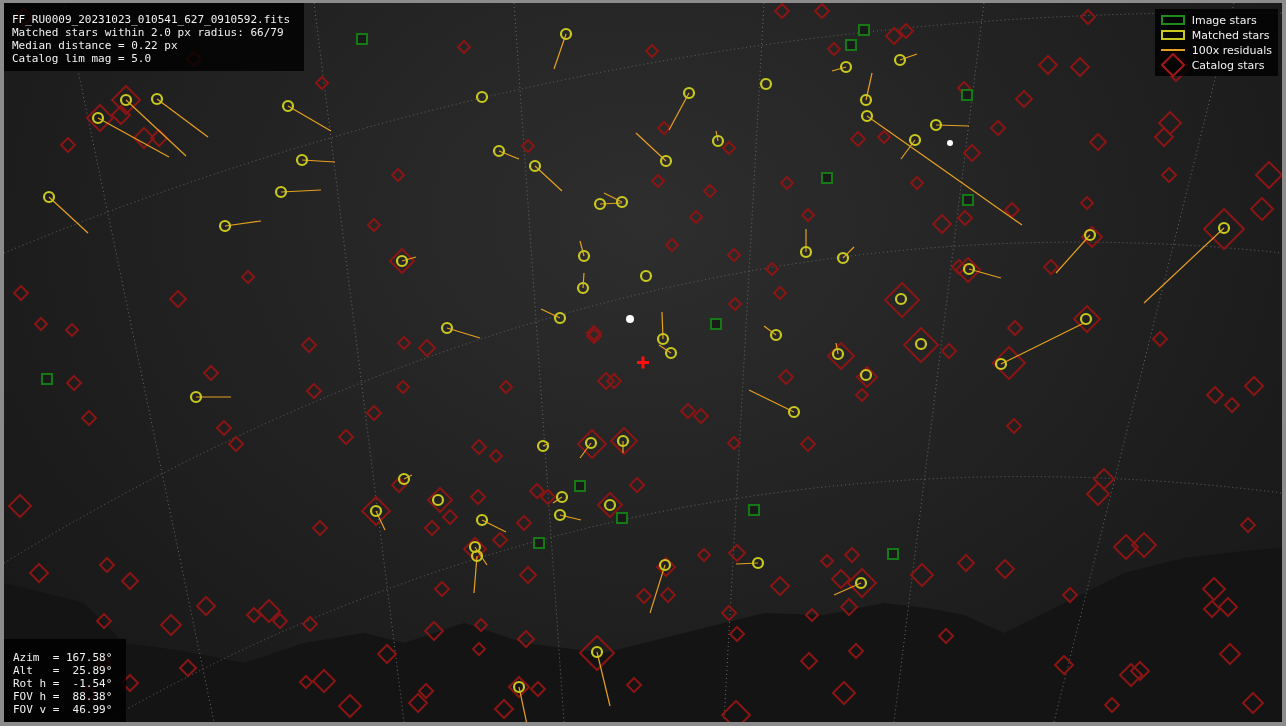 This screenshot has height=726, width=1286. What do you see at coordinates (1231, 50) in the screenshot?
I see `legend-label: 100x residuals` at bounding box center [1231, 50].